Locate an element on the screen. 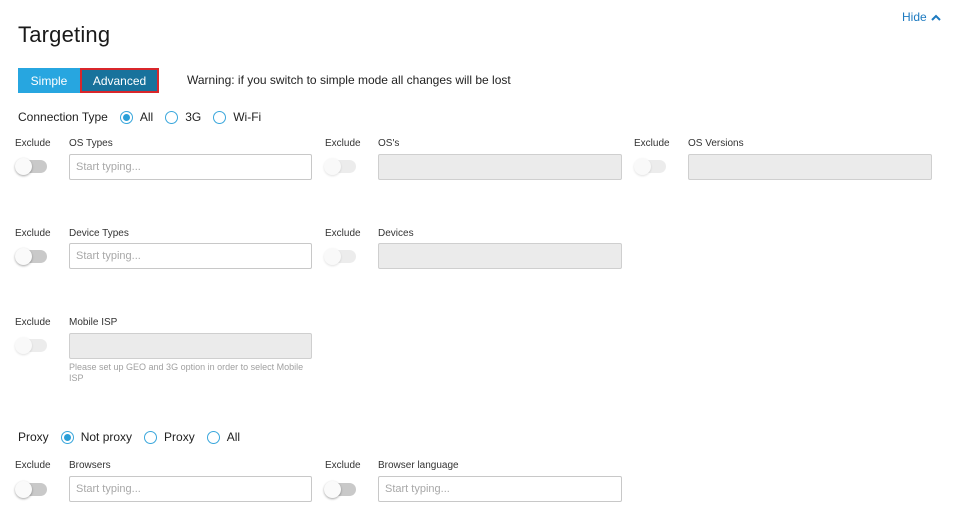 The image size is (955, 524). connection-type-option-wifi: Wi-Fi is located at coordinates (237, 117).